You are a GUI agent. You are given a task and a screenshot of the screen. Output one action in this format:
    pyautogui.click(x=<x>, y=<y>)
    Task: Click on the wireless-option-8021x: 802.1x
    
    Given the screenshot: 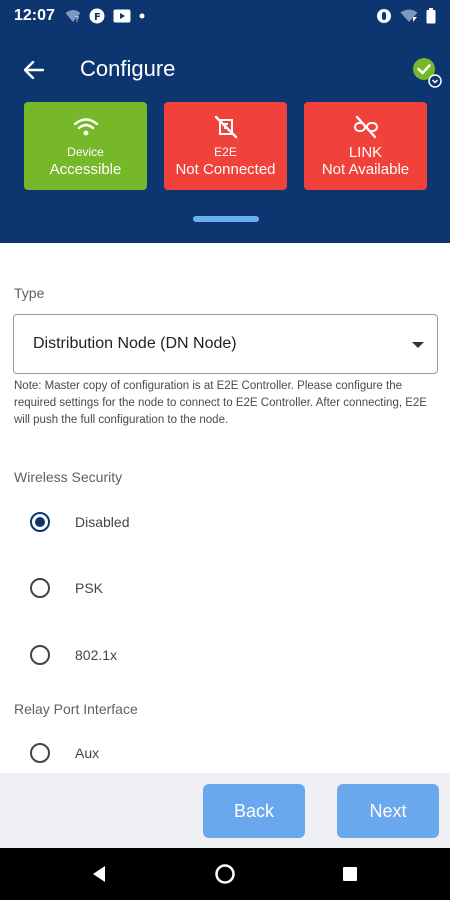 What is the action you would take?
    pyautogui.click(x=225, y=655)
    